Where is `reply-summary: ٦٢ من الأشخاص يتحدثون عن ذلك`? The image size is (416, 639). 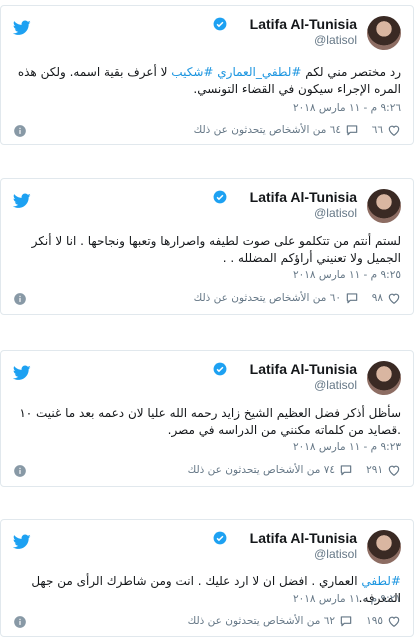 reply-summary: ٦٢ من الأشخاص يتحدثون عن ذلك is located at coordinates (261, 621).